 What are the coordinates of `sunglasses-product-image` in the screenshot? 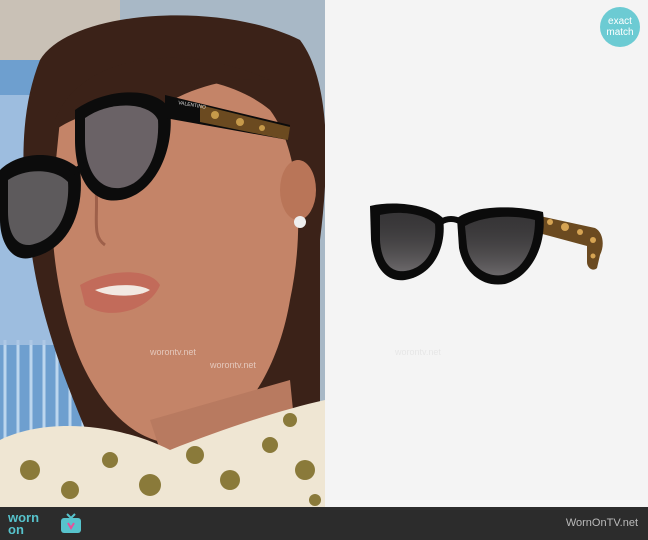 It's located at (486, 244).